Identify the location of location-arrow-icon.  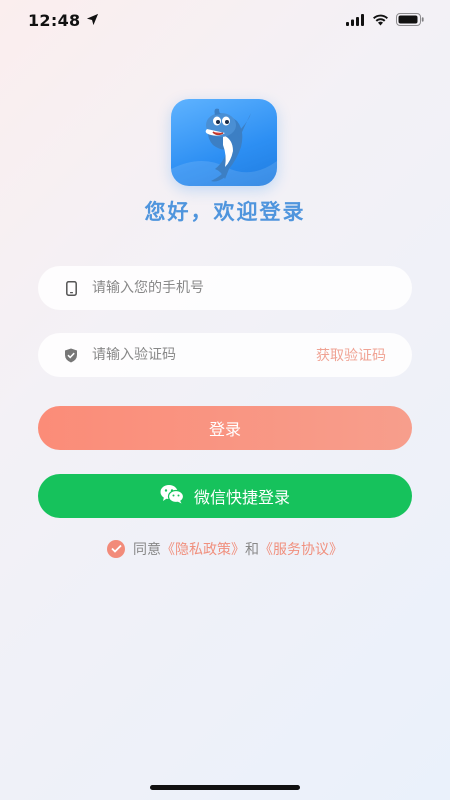
(92, 20).